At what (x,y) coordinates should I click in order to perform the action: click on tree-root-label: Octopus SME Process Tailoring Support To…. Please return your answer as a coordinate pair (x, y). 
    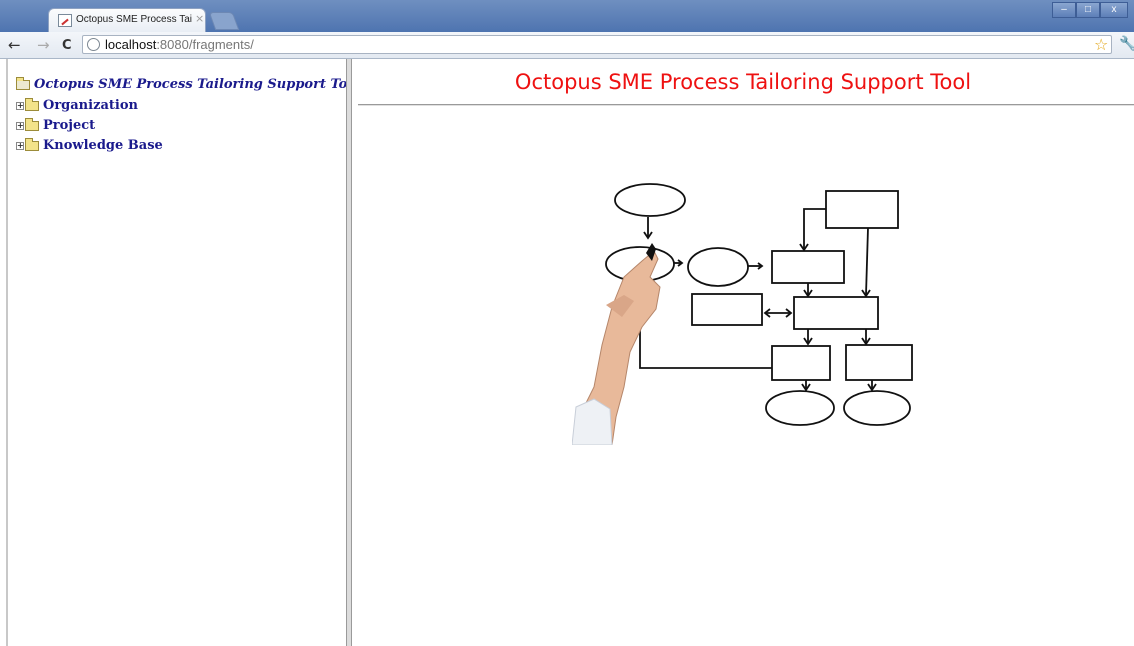
    Looking at the image, I should click on (197, 84).